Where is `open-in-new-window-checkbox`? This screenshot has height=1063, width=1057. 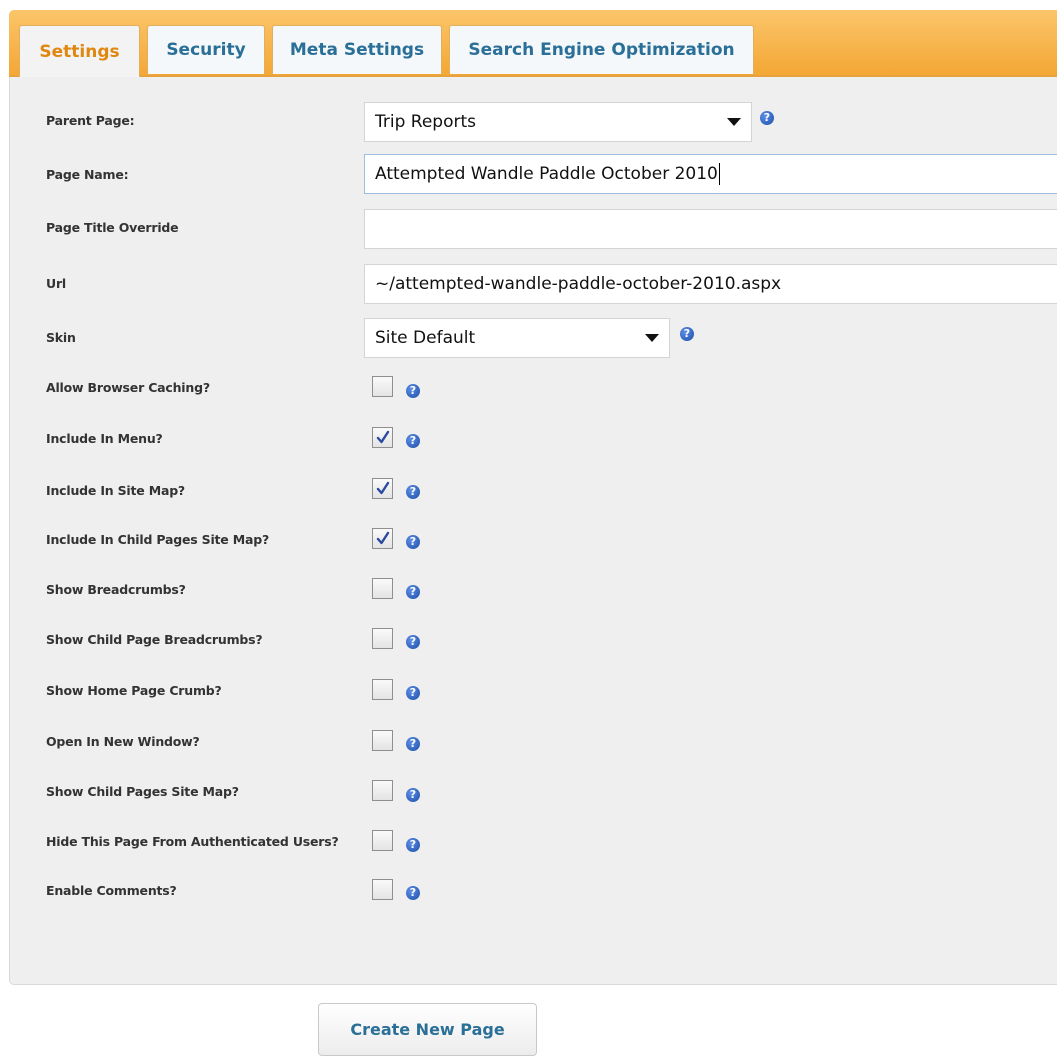 open-in-new-window-checkbox is located at coordinates (382, 740).